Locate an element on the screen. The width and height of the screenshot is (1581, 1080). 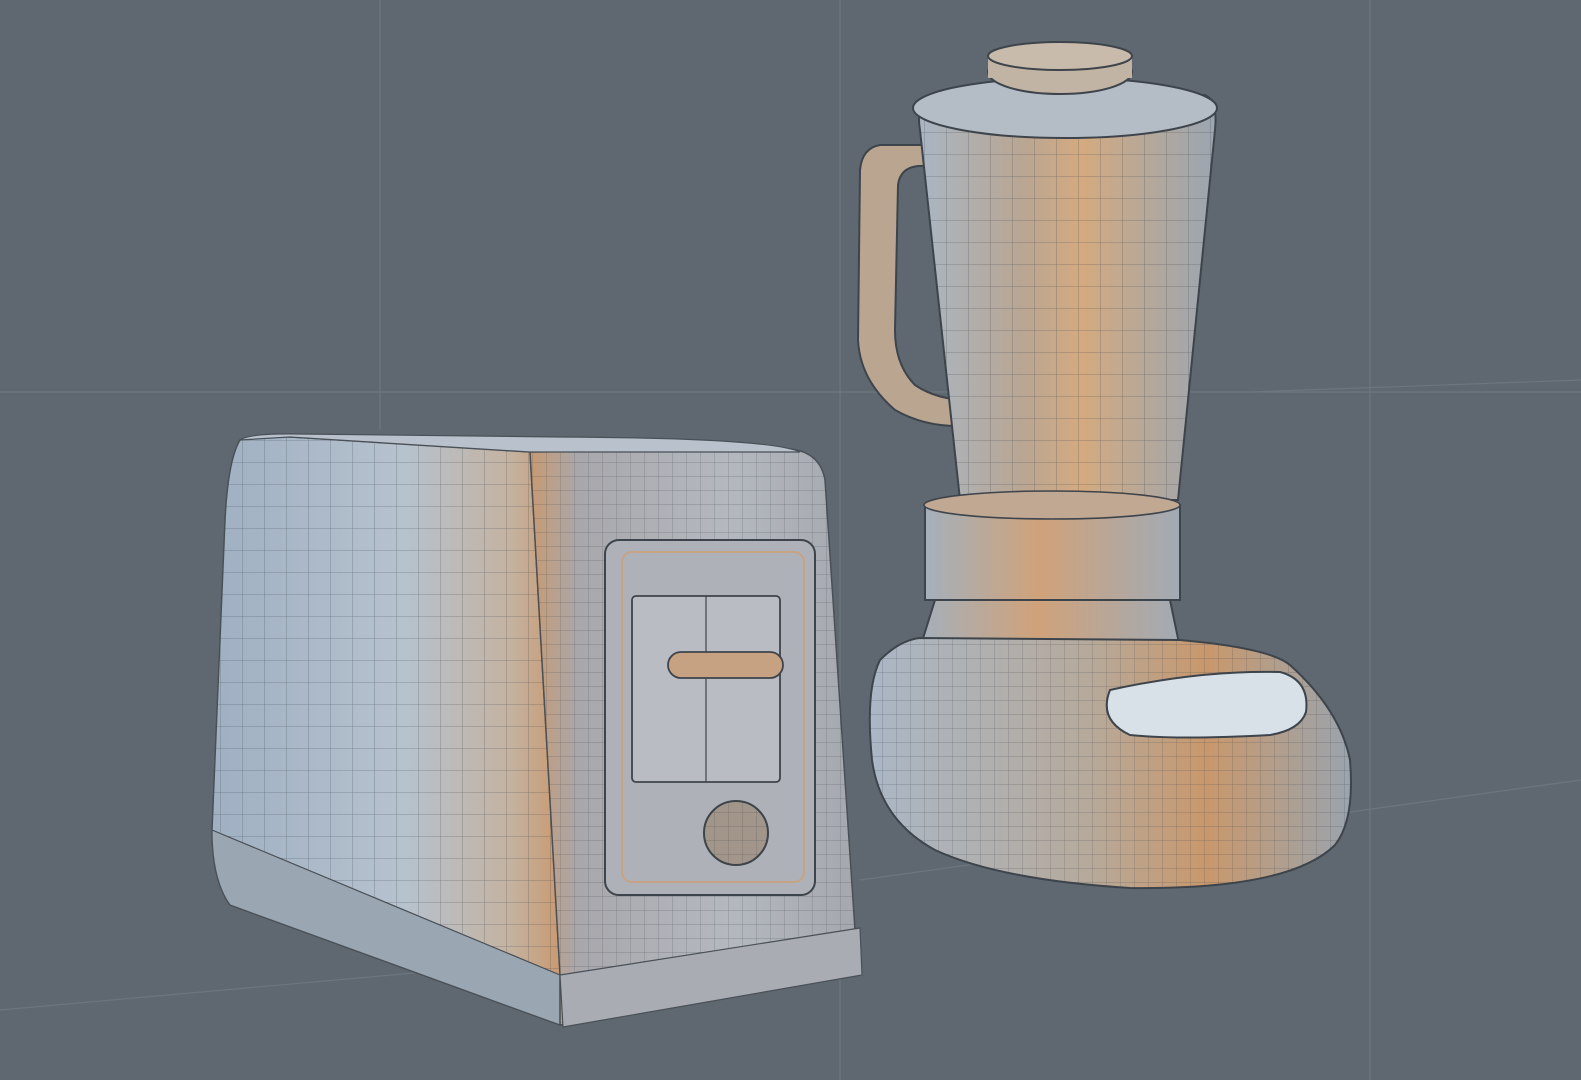
toaster-lever-slot is located at coordinates (725, 665).